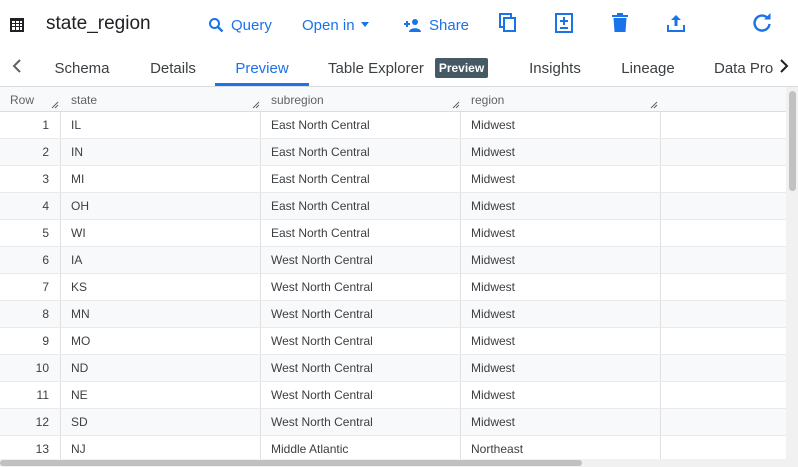 This screenshot has width=798, height=467. Describe the element at coordinates (98, 23) in the screenshot. I see `page-title: state_region` at that location.